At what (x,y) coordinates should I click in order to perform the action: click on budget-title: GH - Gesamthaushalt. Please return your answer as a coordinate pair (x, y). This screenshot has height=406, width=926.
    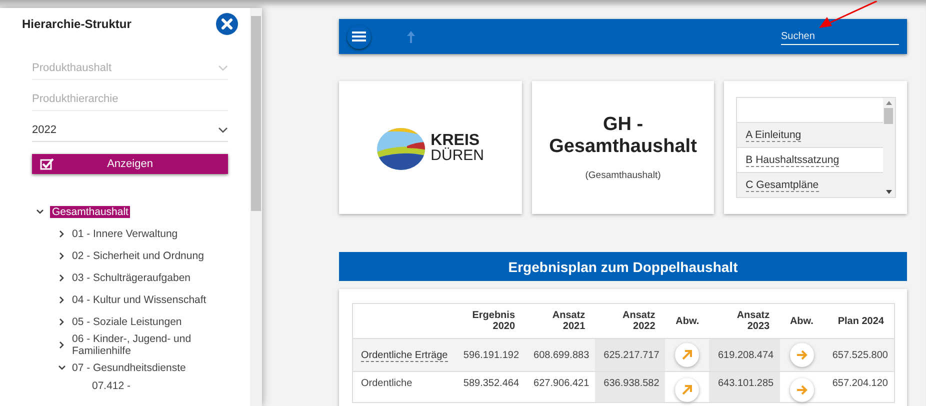
    Looking at the image, I should click on (623, 136).